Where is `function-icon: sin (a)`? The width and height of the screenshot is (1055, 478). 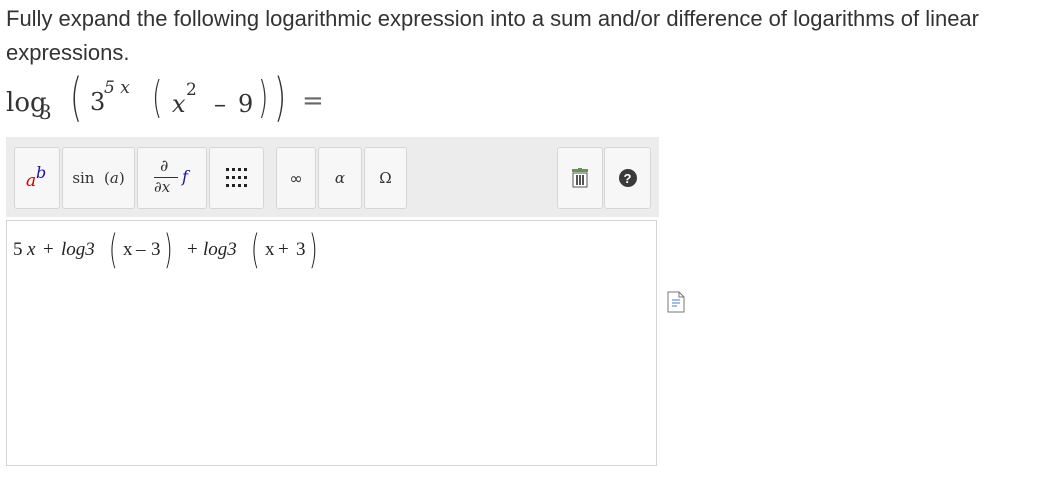 function-icon: sin (a) is located at coordinates (98, 178).